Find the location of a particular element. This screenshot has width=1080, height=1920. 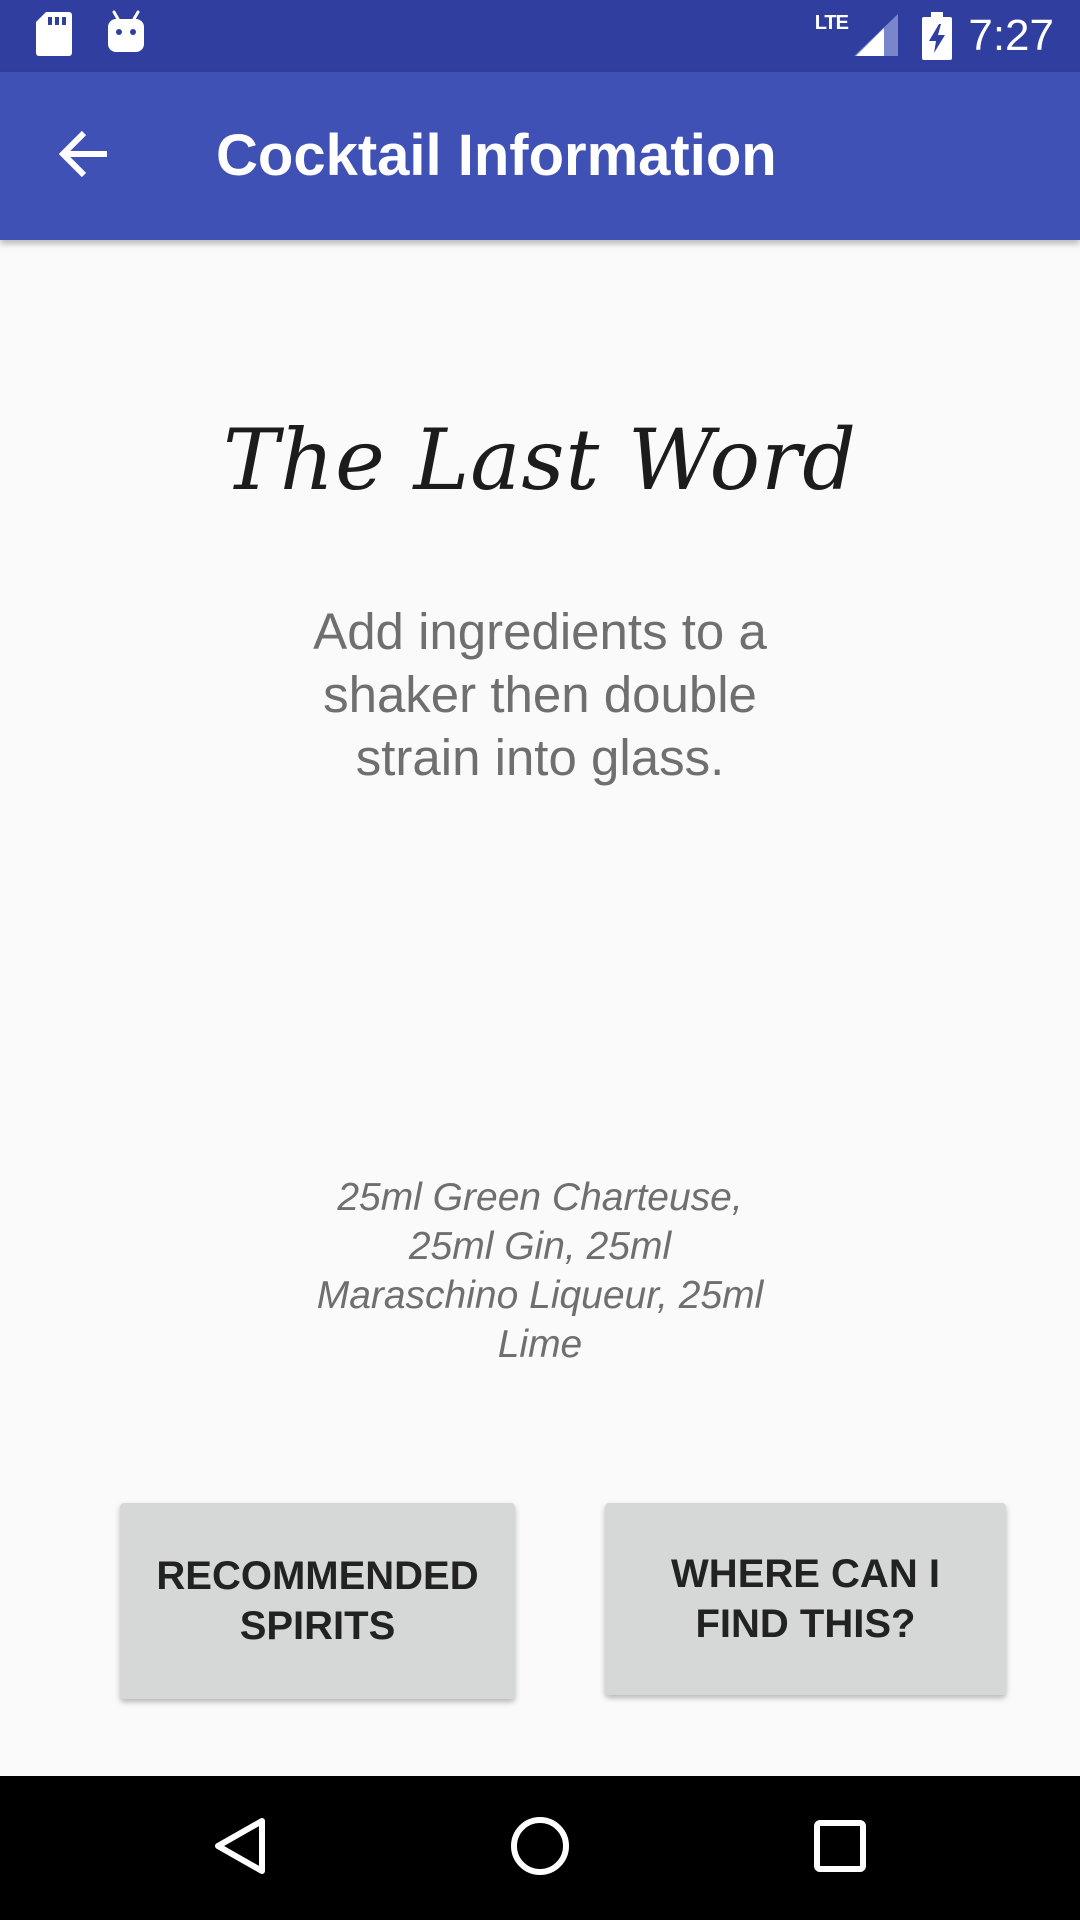

recents-square-icon is located at coordinates (840, 1848).